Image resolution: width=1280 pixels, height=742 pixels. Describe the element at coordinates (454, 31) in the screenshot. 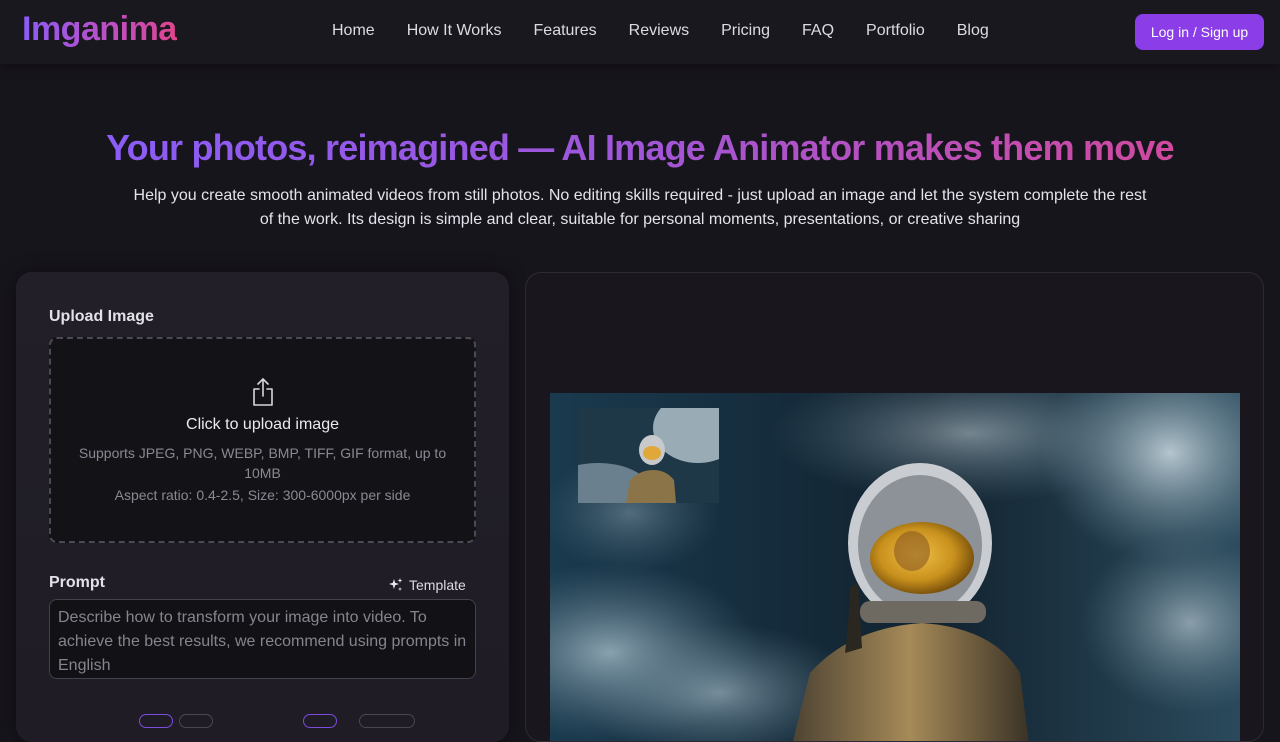

I see `nav-how-it-works: How It Works` at that location.